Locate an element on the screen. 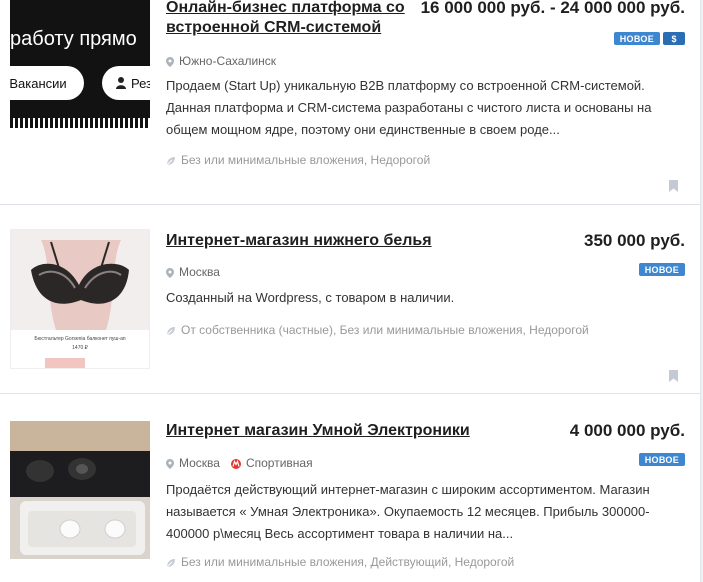 This screenshot has height=582, width=703. listing-title: Интернет-магазин нижнего белья is located at coordinates (299, 241).